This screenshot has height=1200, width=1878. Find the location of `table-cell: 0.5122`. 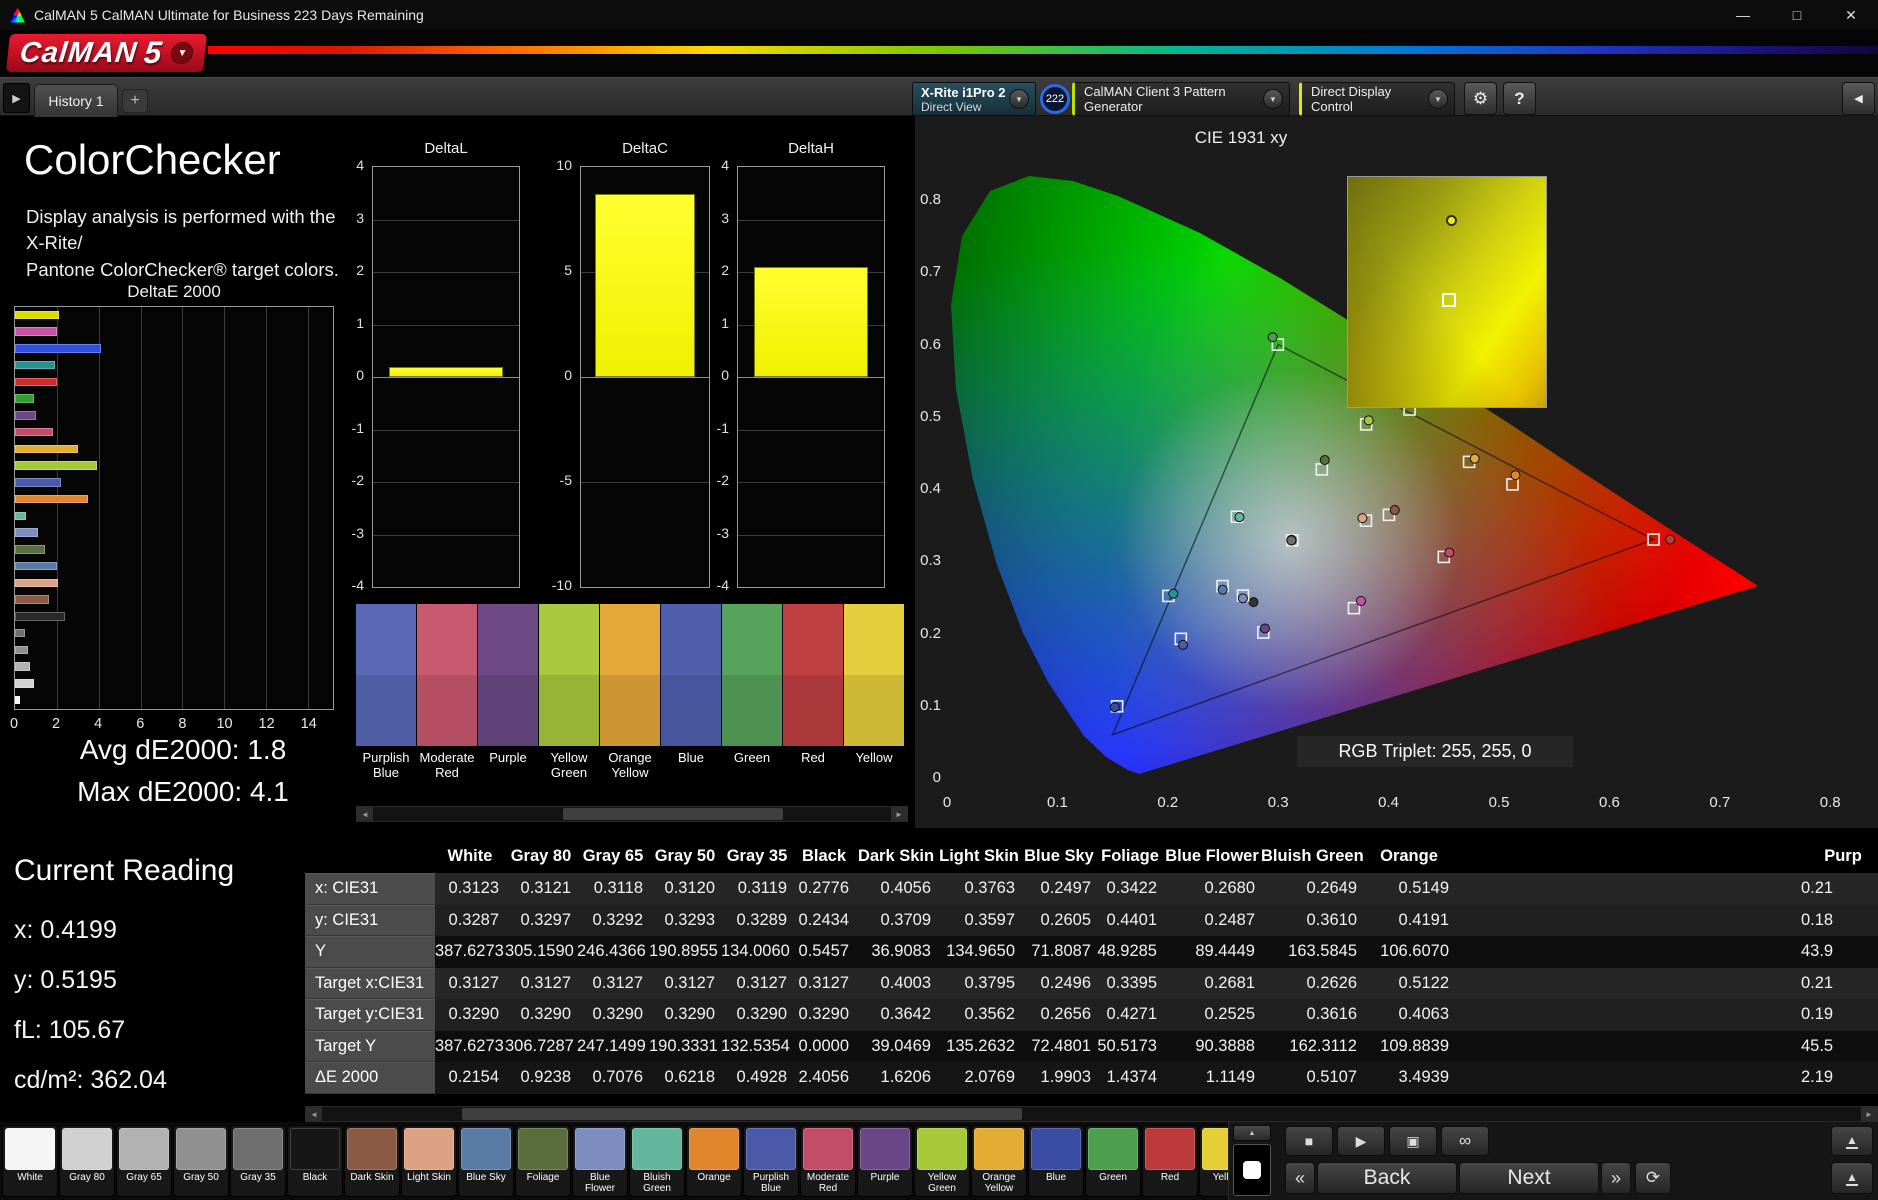

table-cell: 0.5122 is located at coordinates (1423, 982).